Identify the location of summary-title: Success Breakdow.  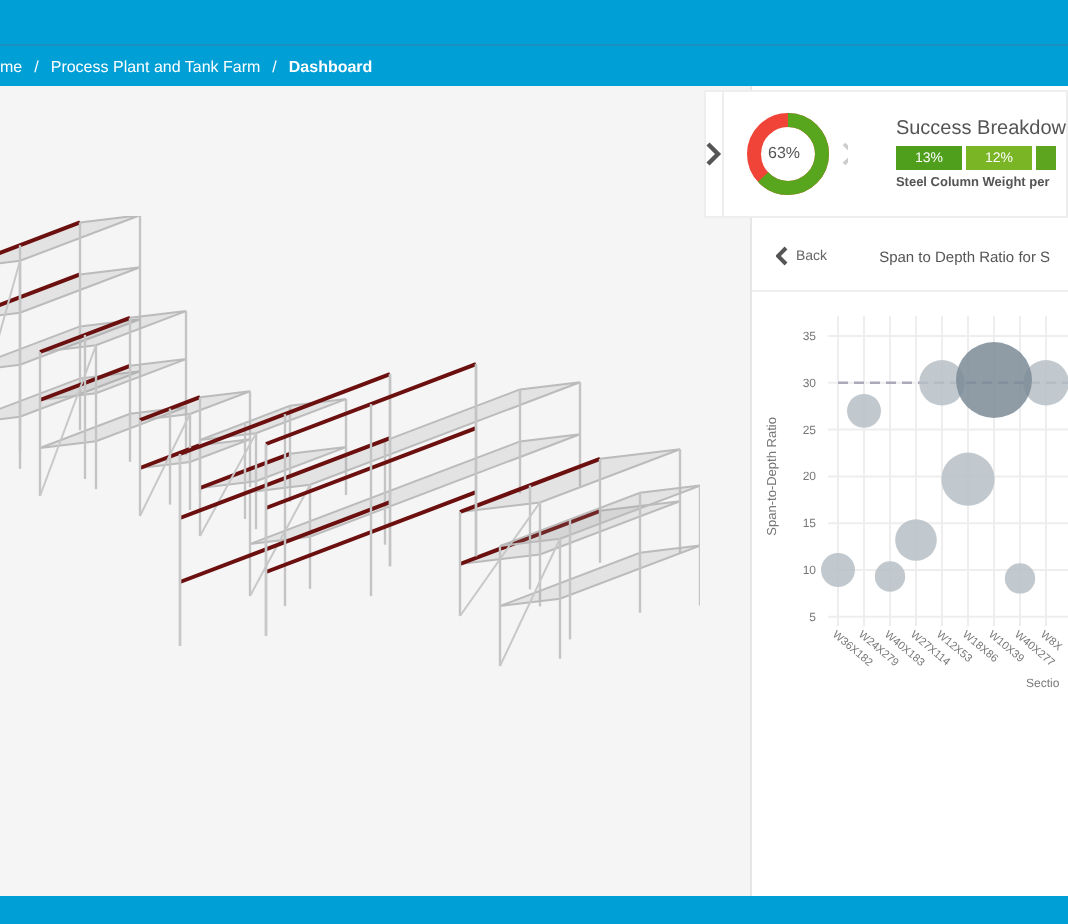
(980, 129).